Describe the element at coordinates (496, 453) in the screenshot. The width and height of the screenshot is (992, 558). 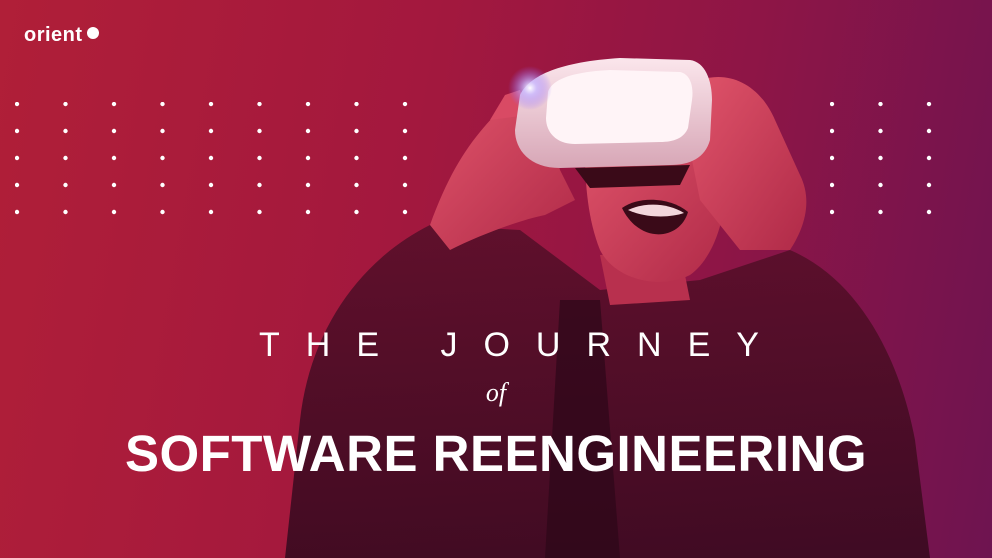
I see `headline-line-3: SOFTWARE REENGINEERING` at that location.